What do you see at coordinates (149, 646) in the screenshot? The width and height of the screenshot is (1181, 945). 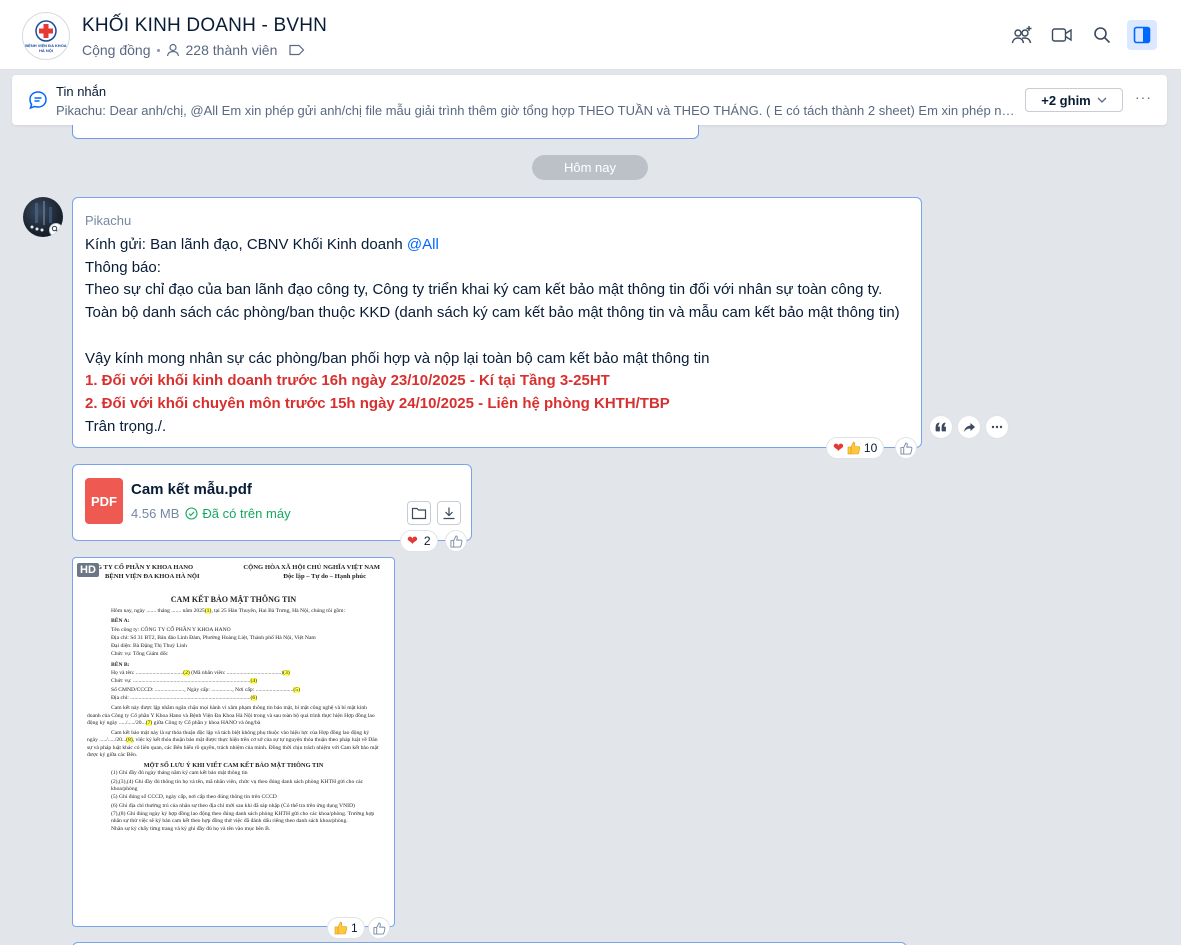 I see `doc-line: Đại diện: Bà Đặng Thị Thuỳ Linh` at bounding box center [149, 646].